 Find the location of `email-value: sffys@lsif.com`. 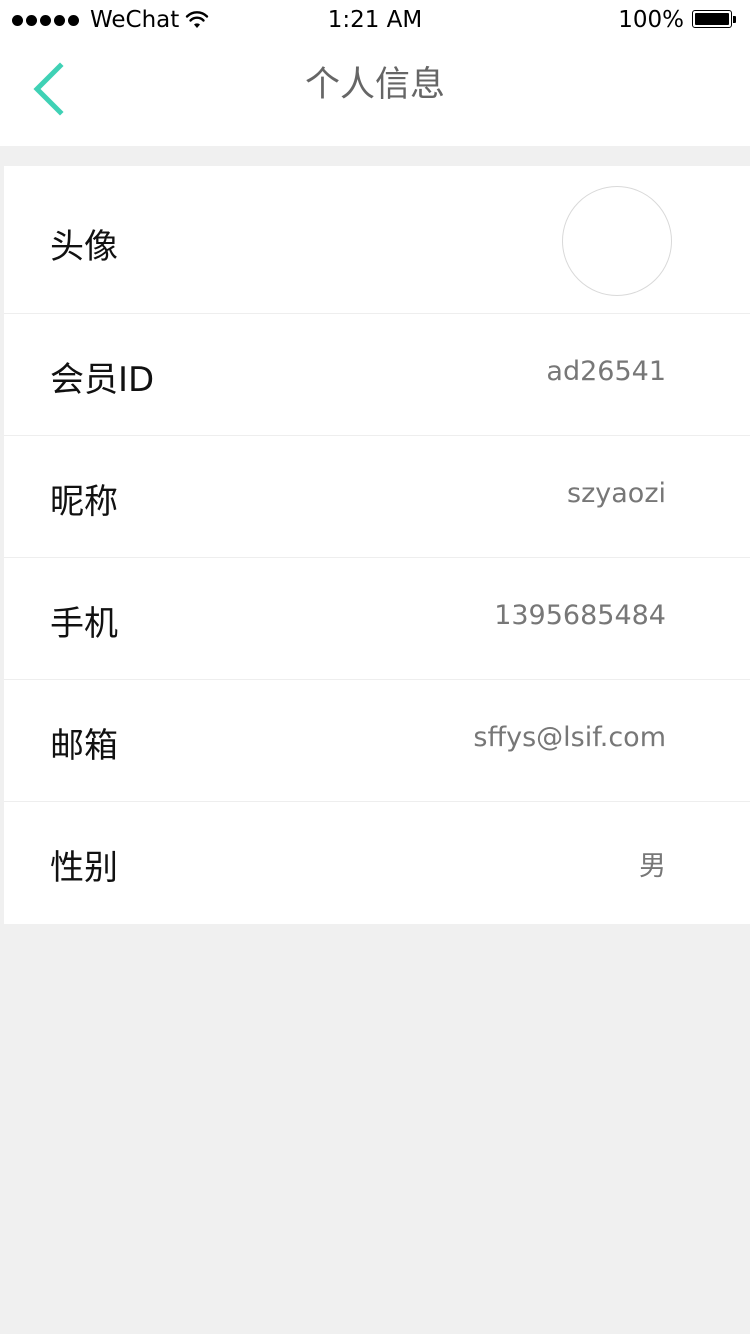

email-value: sffys@lsif.com is located at coordinates (569, 737).